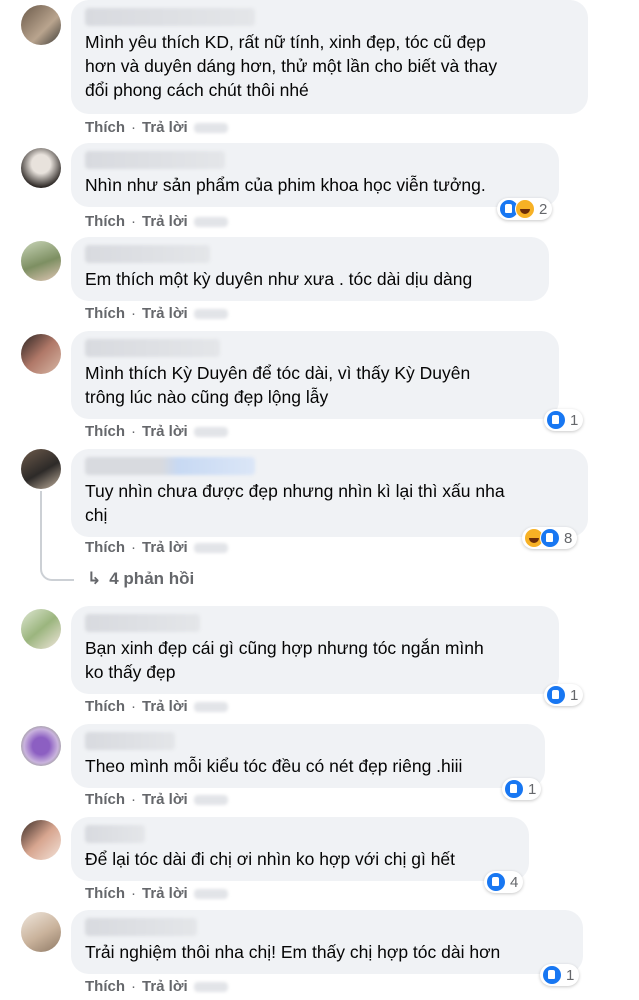 The width and height of the screenshot is (639, 1000). I want to click on reply-arrow-icon: ↳, so click(94, 578).